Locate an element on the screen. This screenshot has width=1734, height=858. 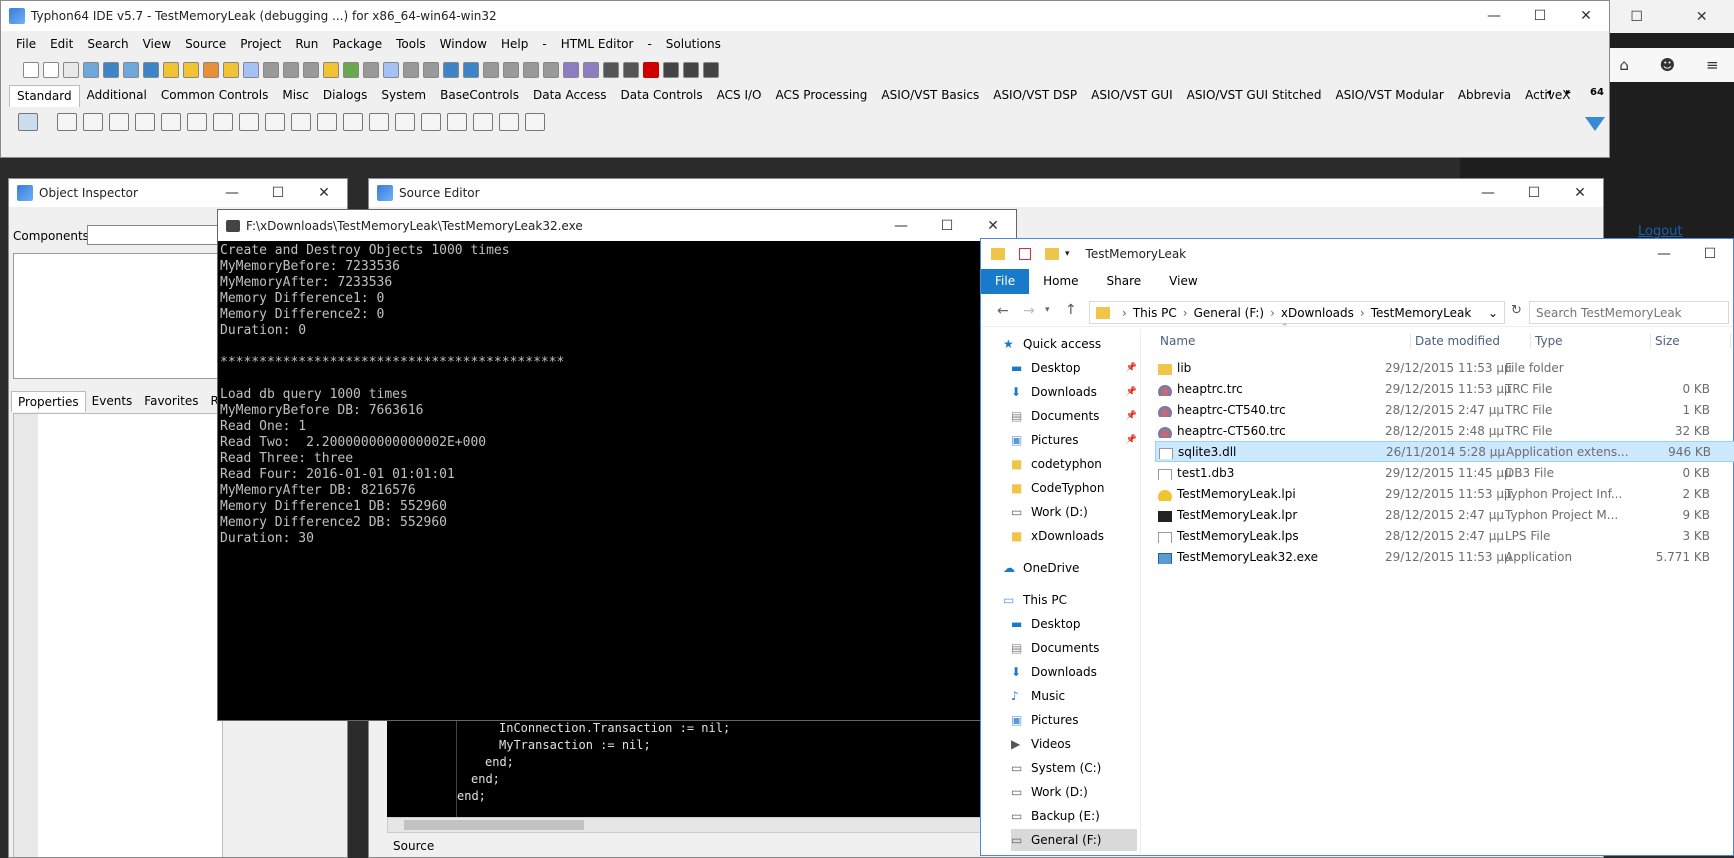
ribbon-tab-share: Share is located at coordinates (1124, 281).